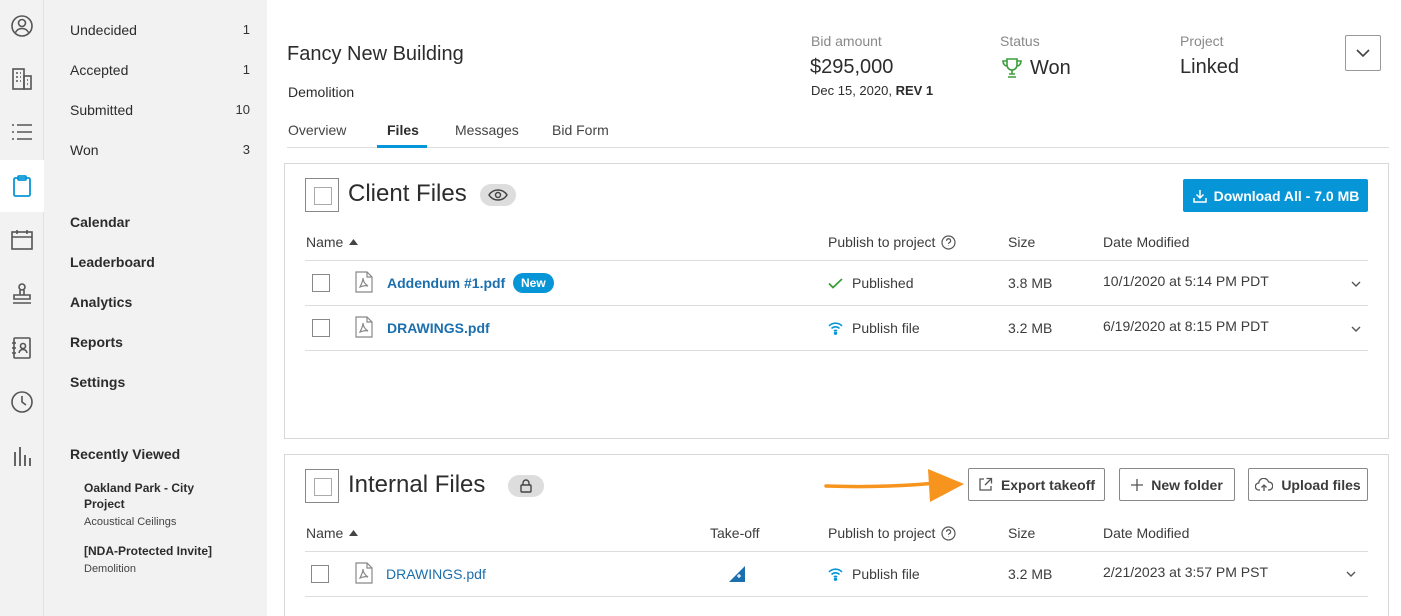 Image resolution: width=1401 pixels, height=616 pixels. What do you see at coordinates (321, 92) in the screenshot?
I see `page-subtitle: Demolition` at bounding box center [321, 92].